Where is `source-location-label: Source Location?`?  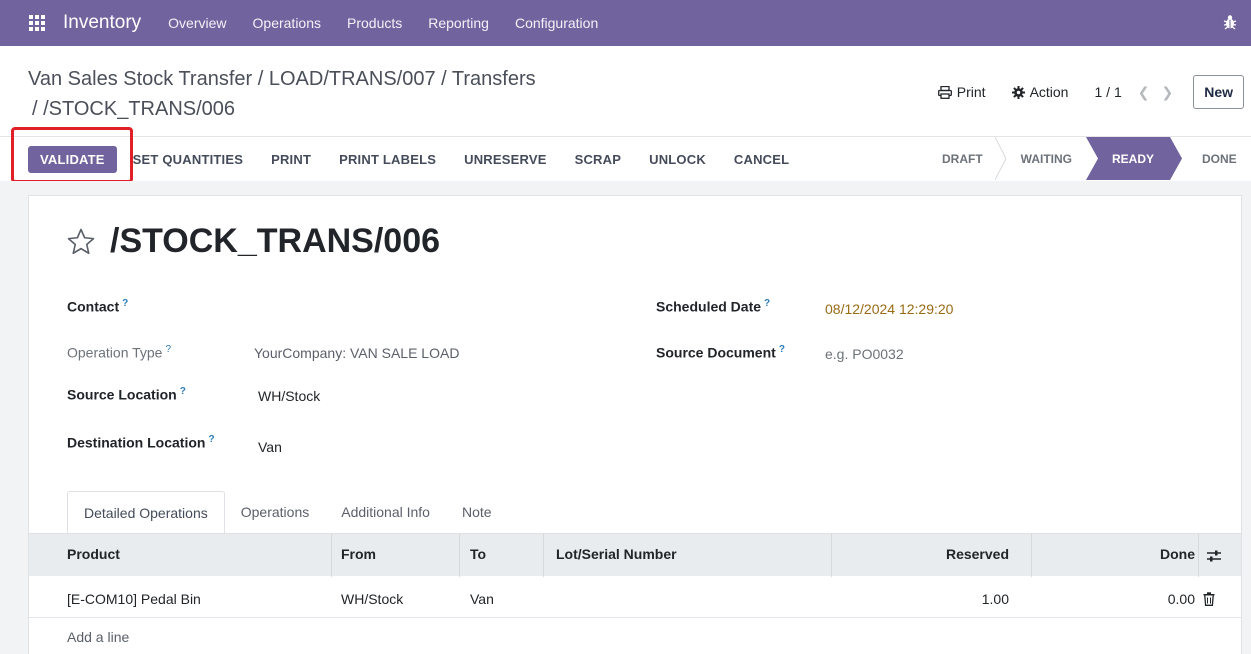
source-location-label: Source Location? is located at coordinates (126, 394).